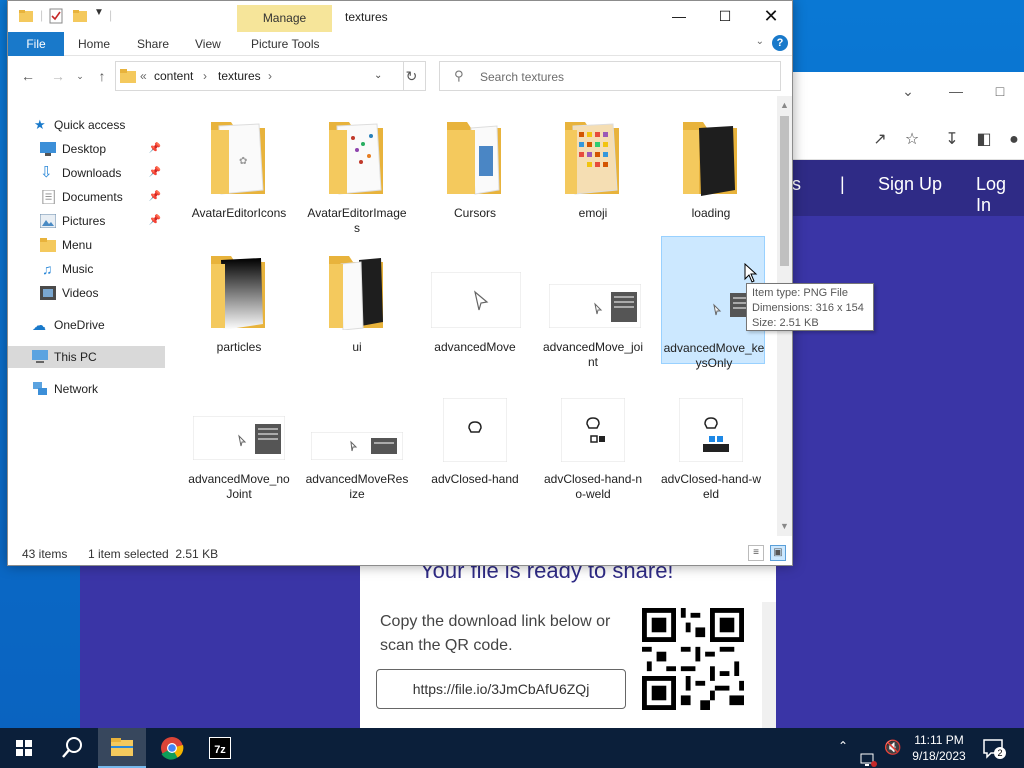 Image resolution: width=1024 pixels, height=768 pixels. I want to click on browser-tab-dropdown-icon: ⌄, so click(908, 91).